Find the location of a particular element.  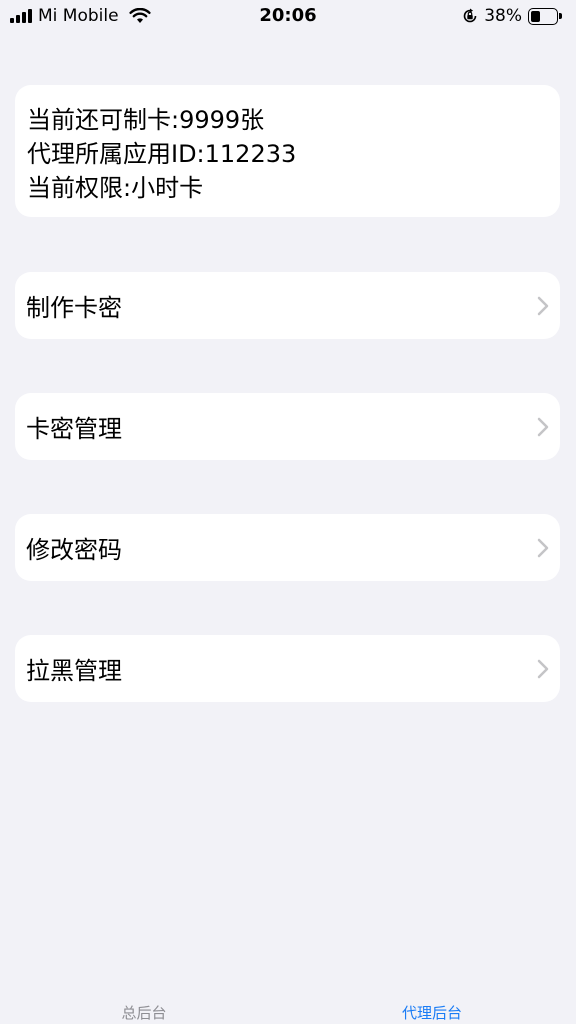

menu-change-password: 修改密码 is located at coordinates (287, 547).